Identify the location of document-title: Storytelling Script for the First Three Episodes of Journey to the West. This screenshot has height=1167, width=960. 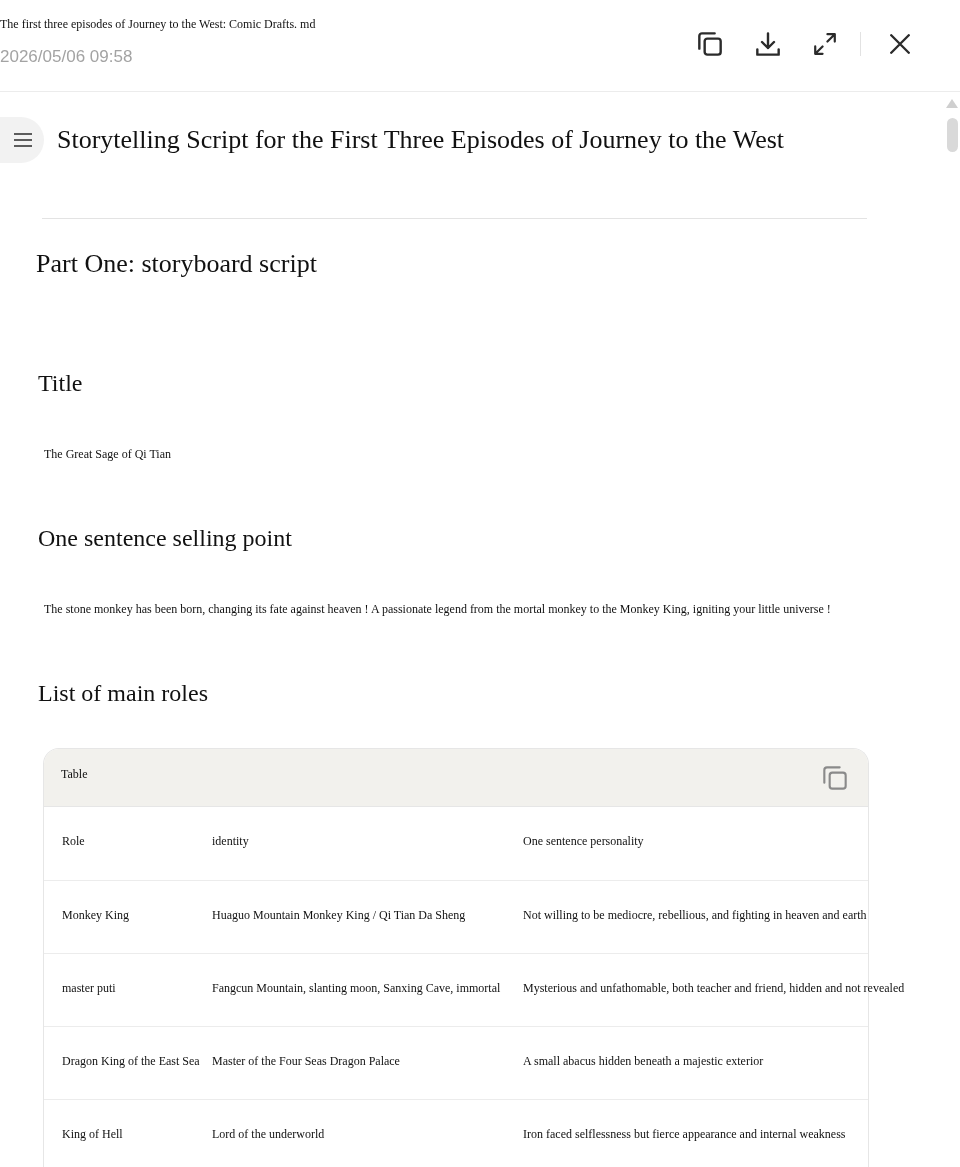
(420, 140).